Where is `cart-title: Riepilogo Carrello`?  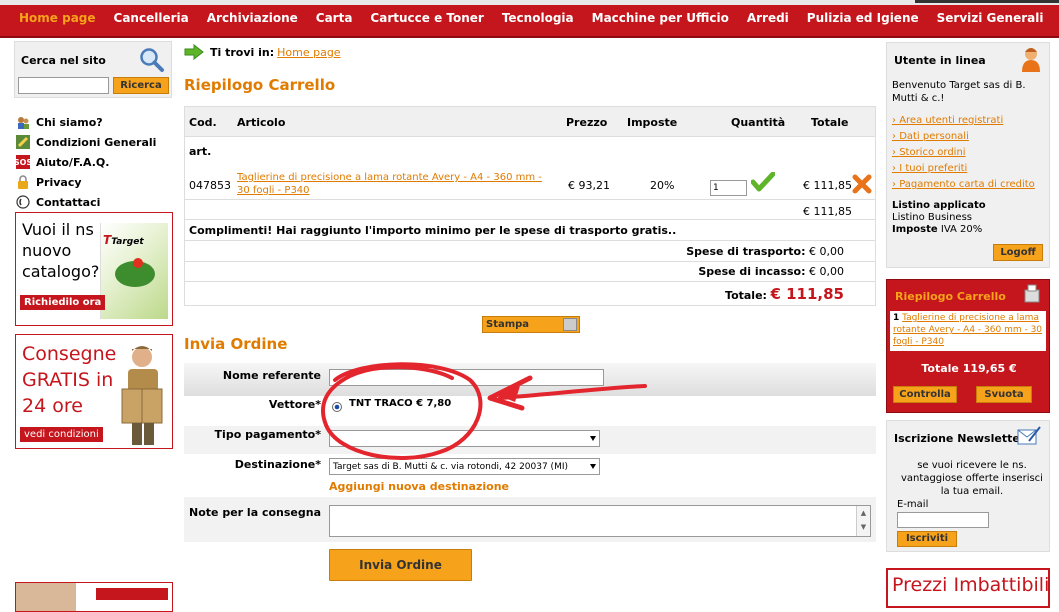
cart-title: Riepilogo Carrello is located at coordinates (260, 85).